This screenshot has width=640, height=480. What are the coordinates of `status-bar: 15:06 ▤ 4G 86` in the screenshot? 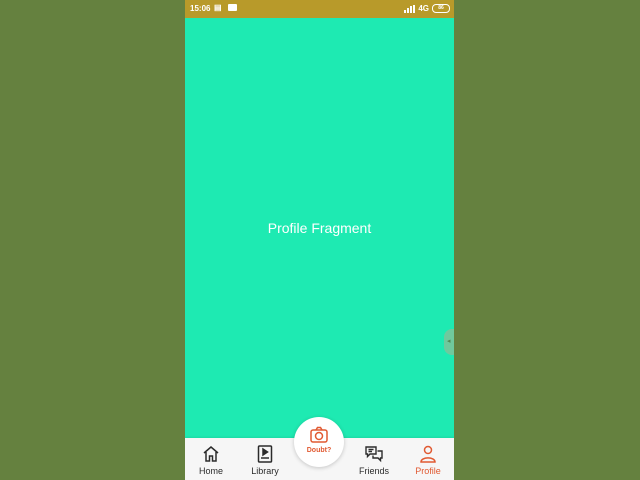 It's located at (319, 9).